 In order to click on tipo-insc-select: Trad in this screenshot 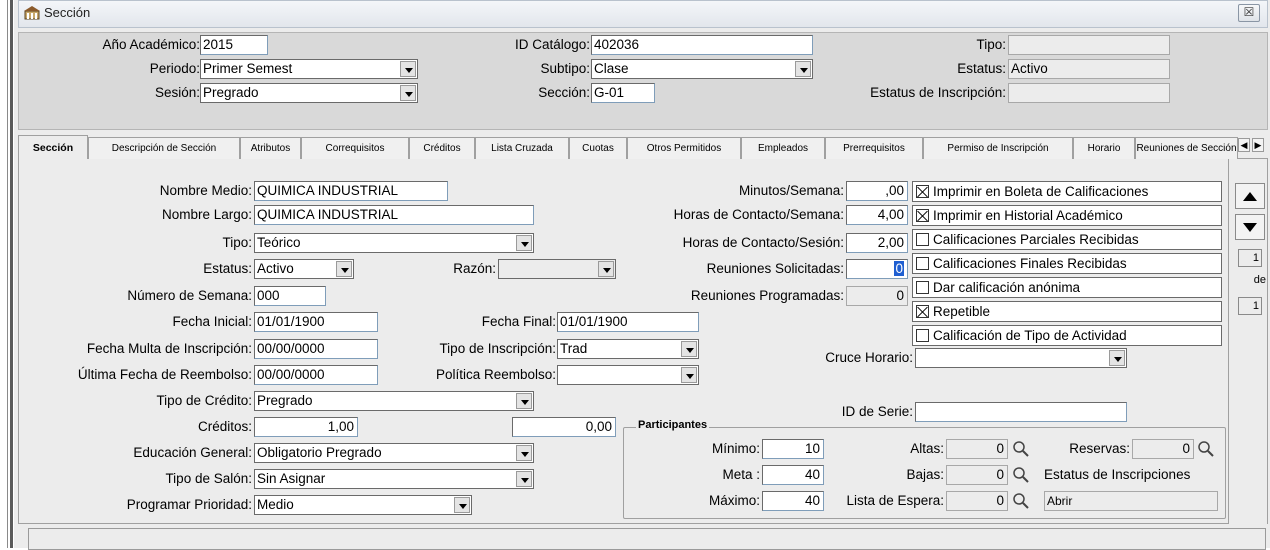, I will do `click(628, 349)`.